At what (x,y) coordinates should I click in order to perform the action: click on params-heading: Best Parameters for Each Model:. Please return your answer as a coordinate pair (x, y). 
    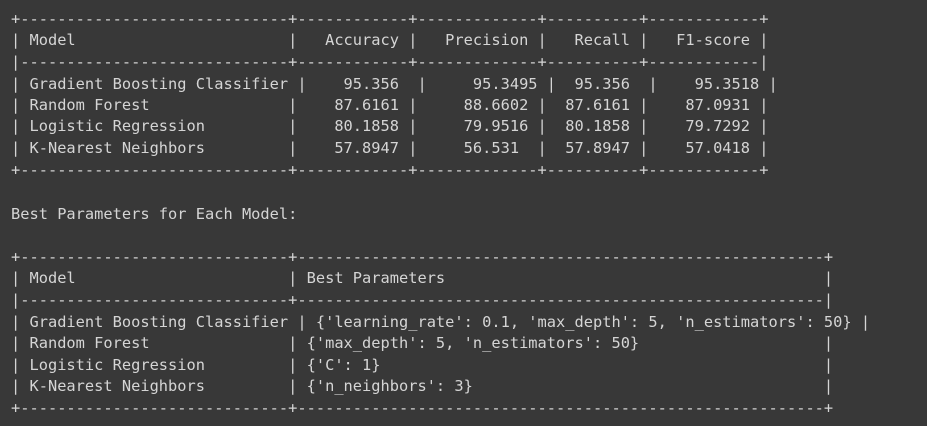
    Looking at the image, I should click on (154, 214).